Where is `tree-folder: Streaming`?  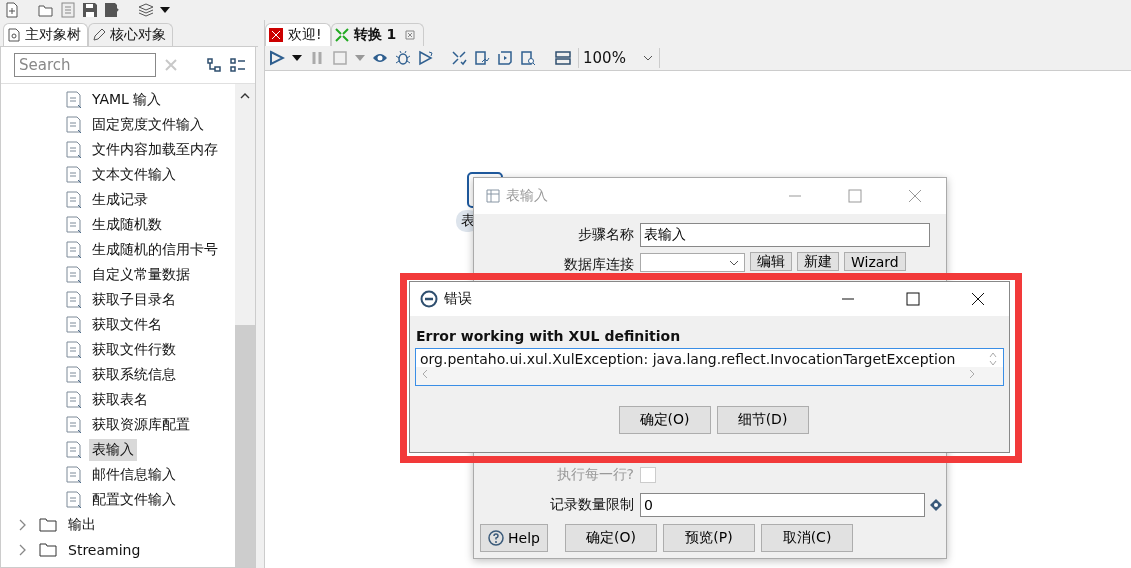
tree-folder: Streaming is located at coordinates (104, 549).